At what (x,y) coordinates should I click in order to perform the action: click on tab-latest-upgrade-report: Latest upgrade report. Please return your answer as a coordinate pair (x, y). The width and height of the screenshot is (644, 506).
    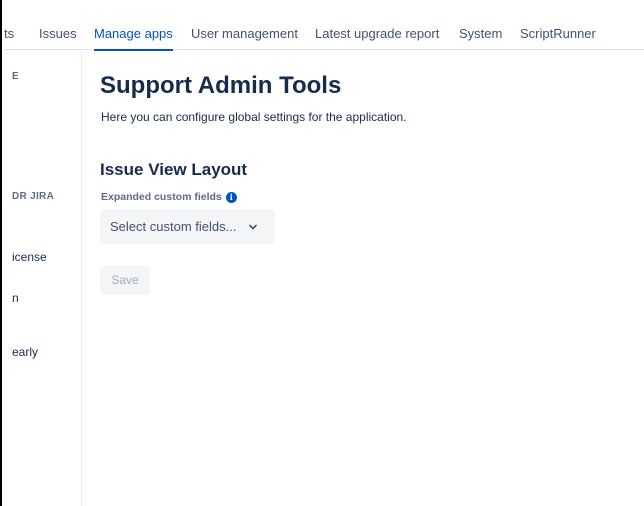
    Looking at the image, I should click on (377, 34).